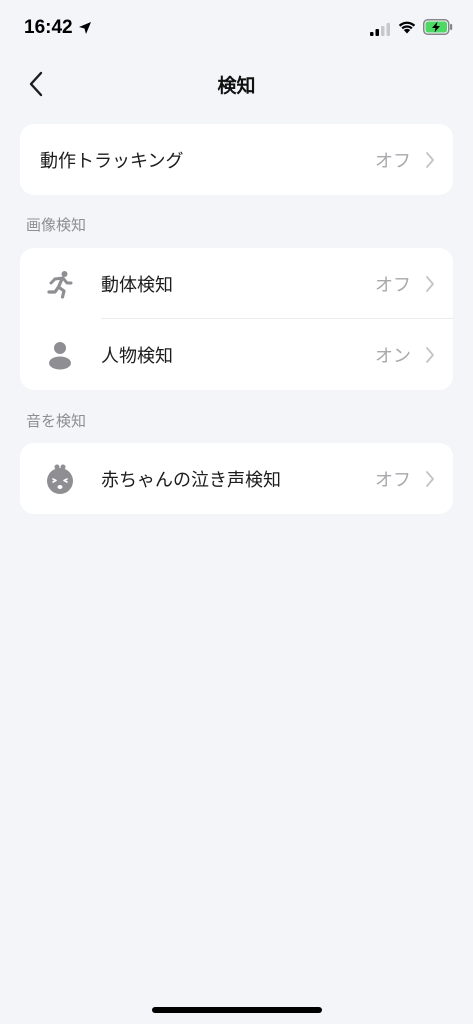 The image size is (473, 1024). What do you see at coordinates (407, 28) in the screenshot?
I see `wifi-icon` at bounding box center [407, 28].